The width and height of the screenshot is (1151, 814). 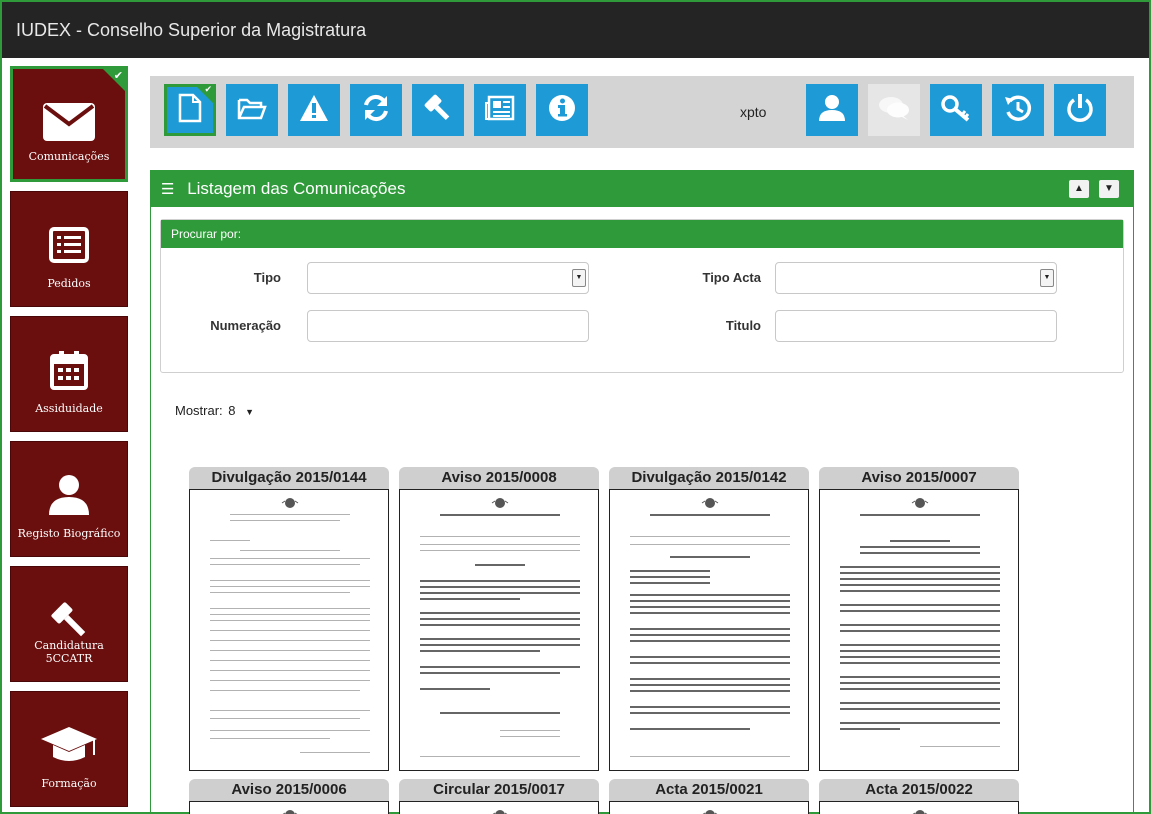 I want to click on warning-icon, so click(x=314, y=110).